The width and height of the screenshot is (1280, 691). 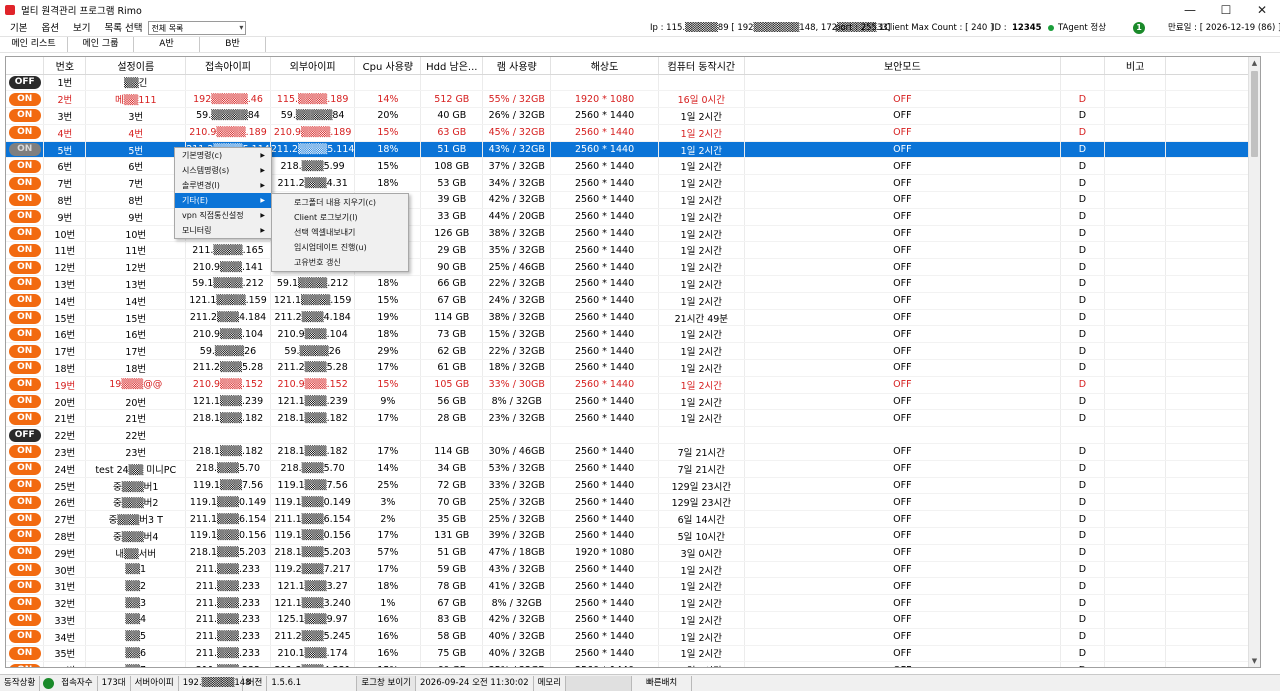 I want to click on menu-basic: 기본, so click(x=18, y=28).